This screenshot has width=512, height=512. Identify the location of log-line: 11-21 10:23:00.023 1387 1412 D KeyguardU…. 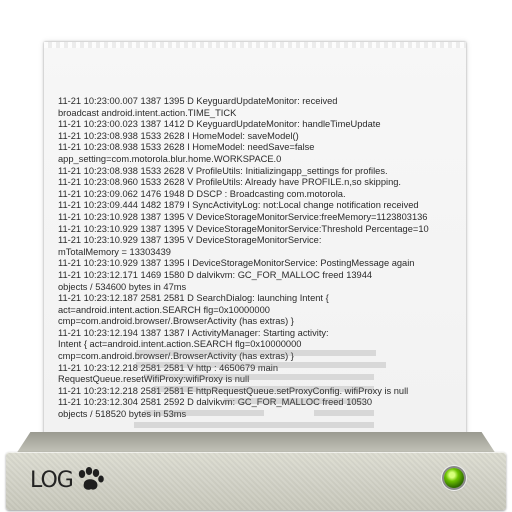
(219, 124).